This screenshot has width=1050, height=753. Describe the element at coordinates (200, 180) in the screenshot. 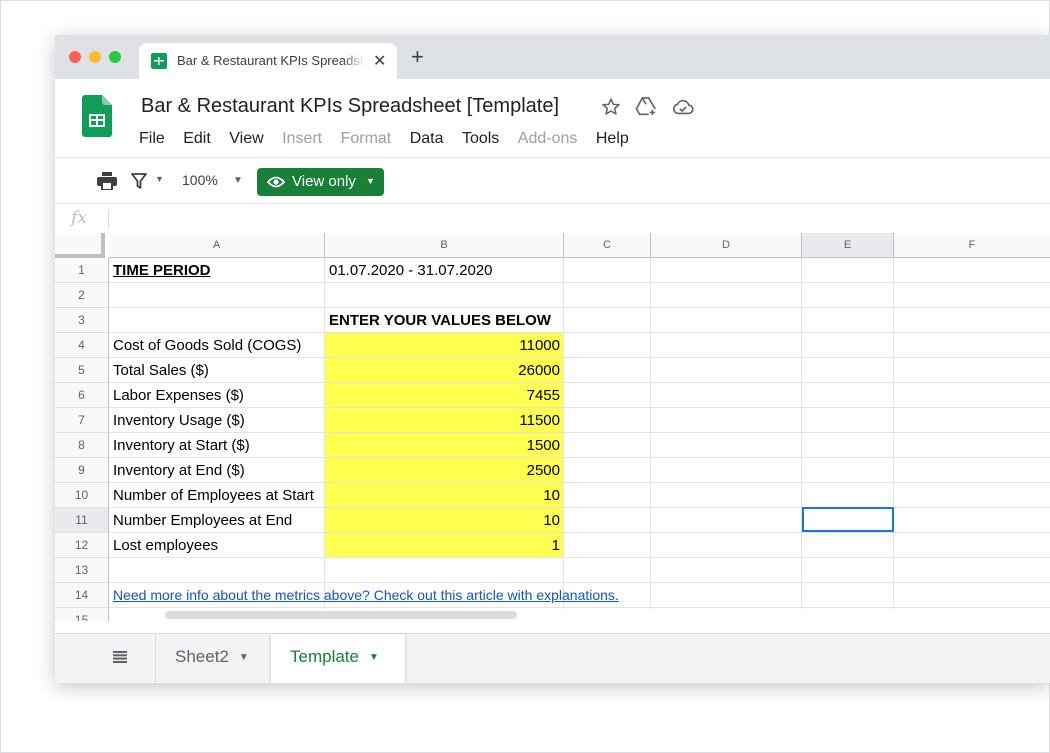

I see `zoom-select: 100%` at that location.